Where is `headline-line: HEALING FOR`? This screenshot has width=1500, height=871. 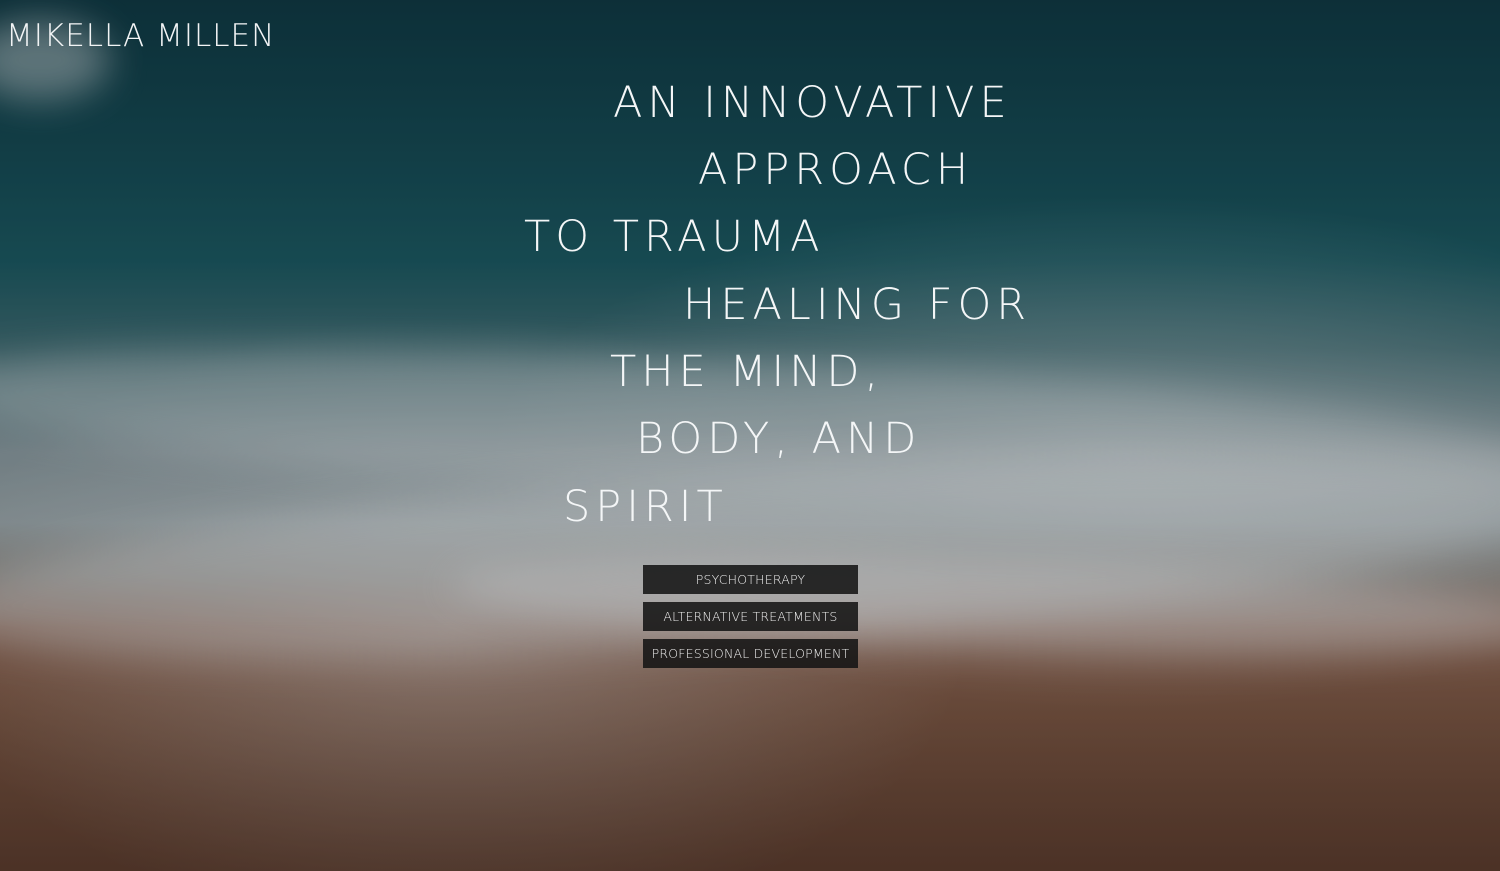
headline-line: HEALING FOR is located at coordinates (857, 305).